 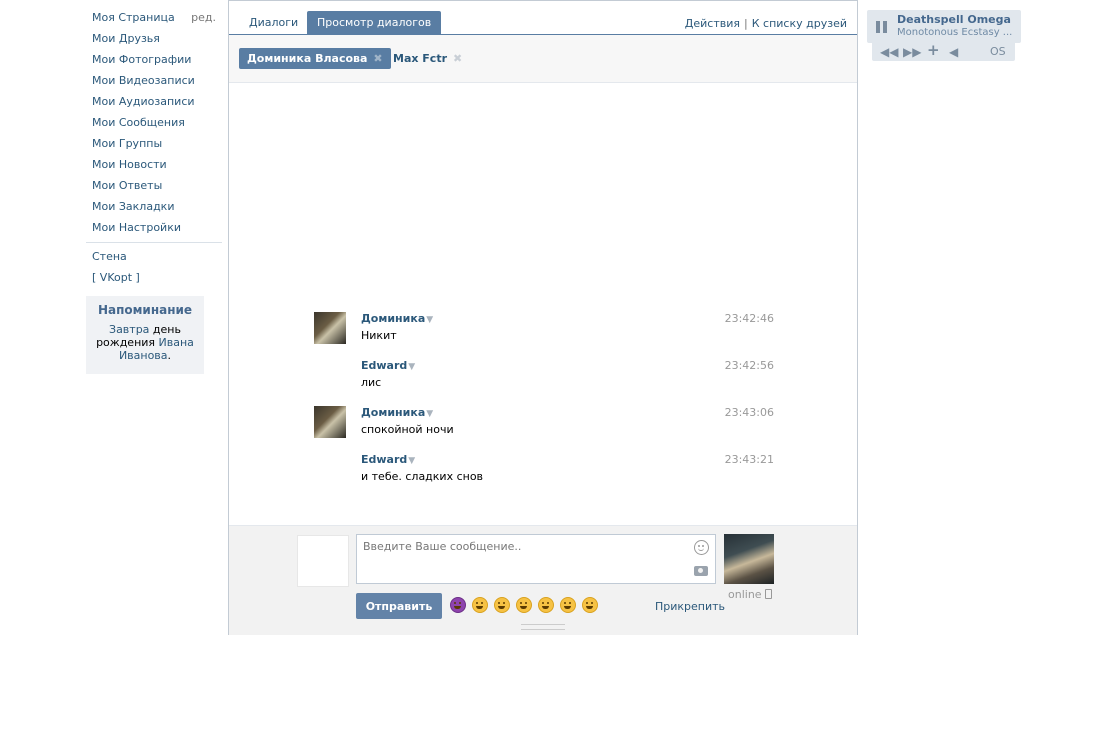 What do you see at coordinates (379, 335) in the screenshot?
I see `message-text: Никит` at bounding box center [379, 335].